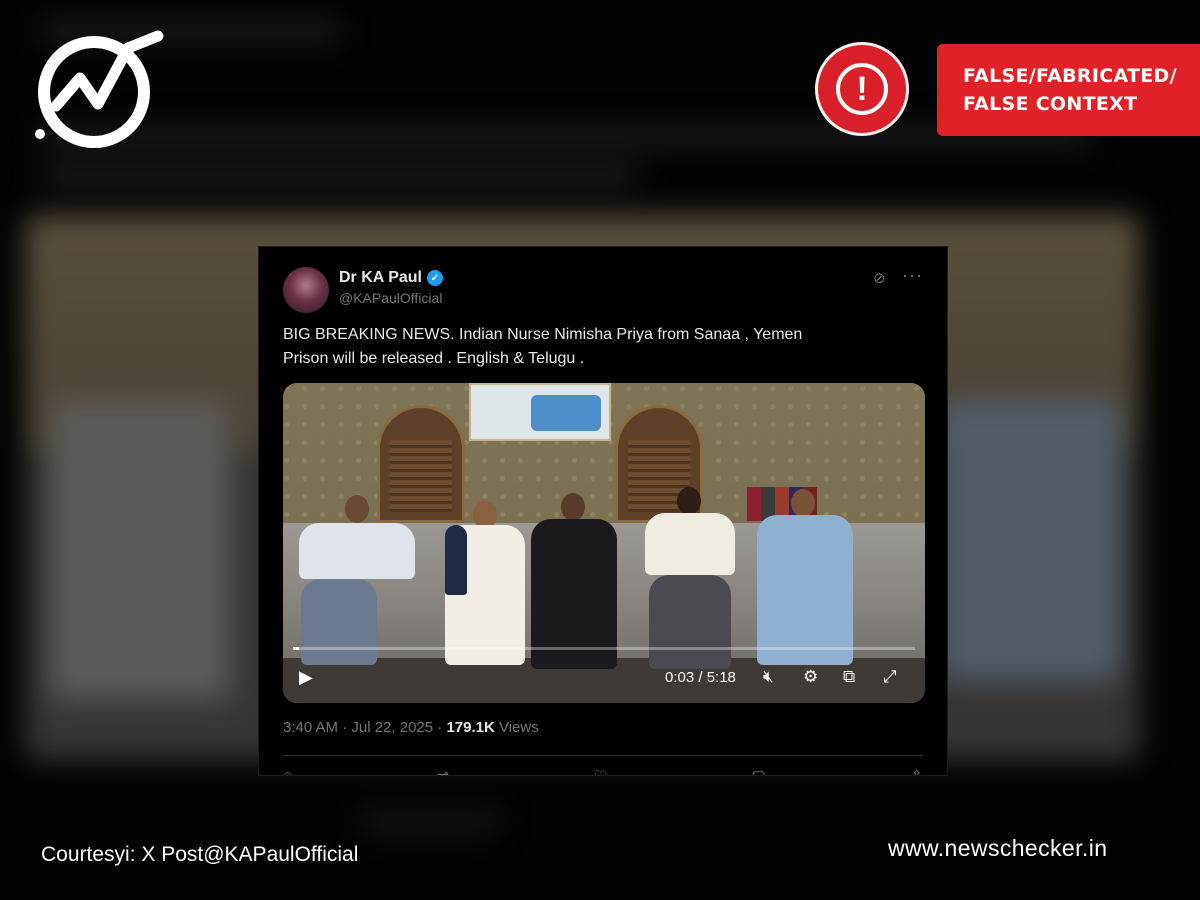 Image resolution: width=1200 pixels, height=900 pixels. I want to click on author-handle: @KAPaulOfficial, so click(390, 298).